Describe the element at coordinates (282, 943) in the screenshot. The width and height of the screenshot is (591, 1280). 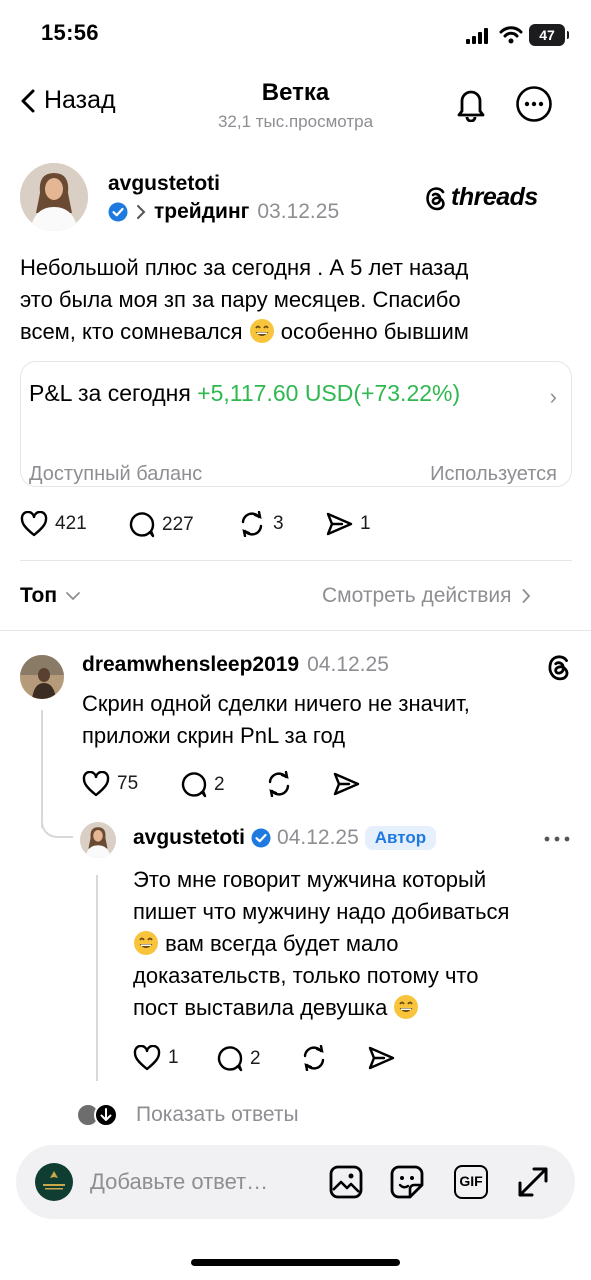
I see `reply-text-fragment: вам всегда будет мало` at that location.